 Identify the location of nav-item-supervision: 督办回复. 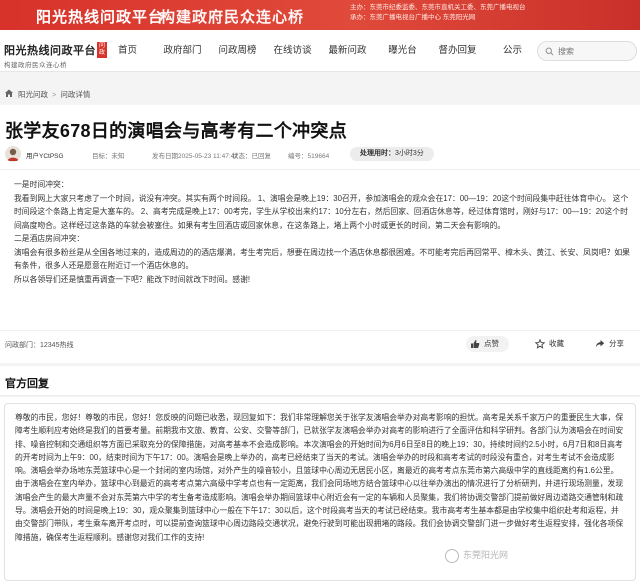
(457, 51).